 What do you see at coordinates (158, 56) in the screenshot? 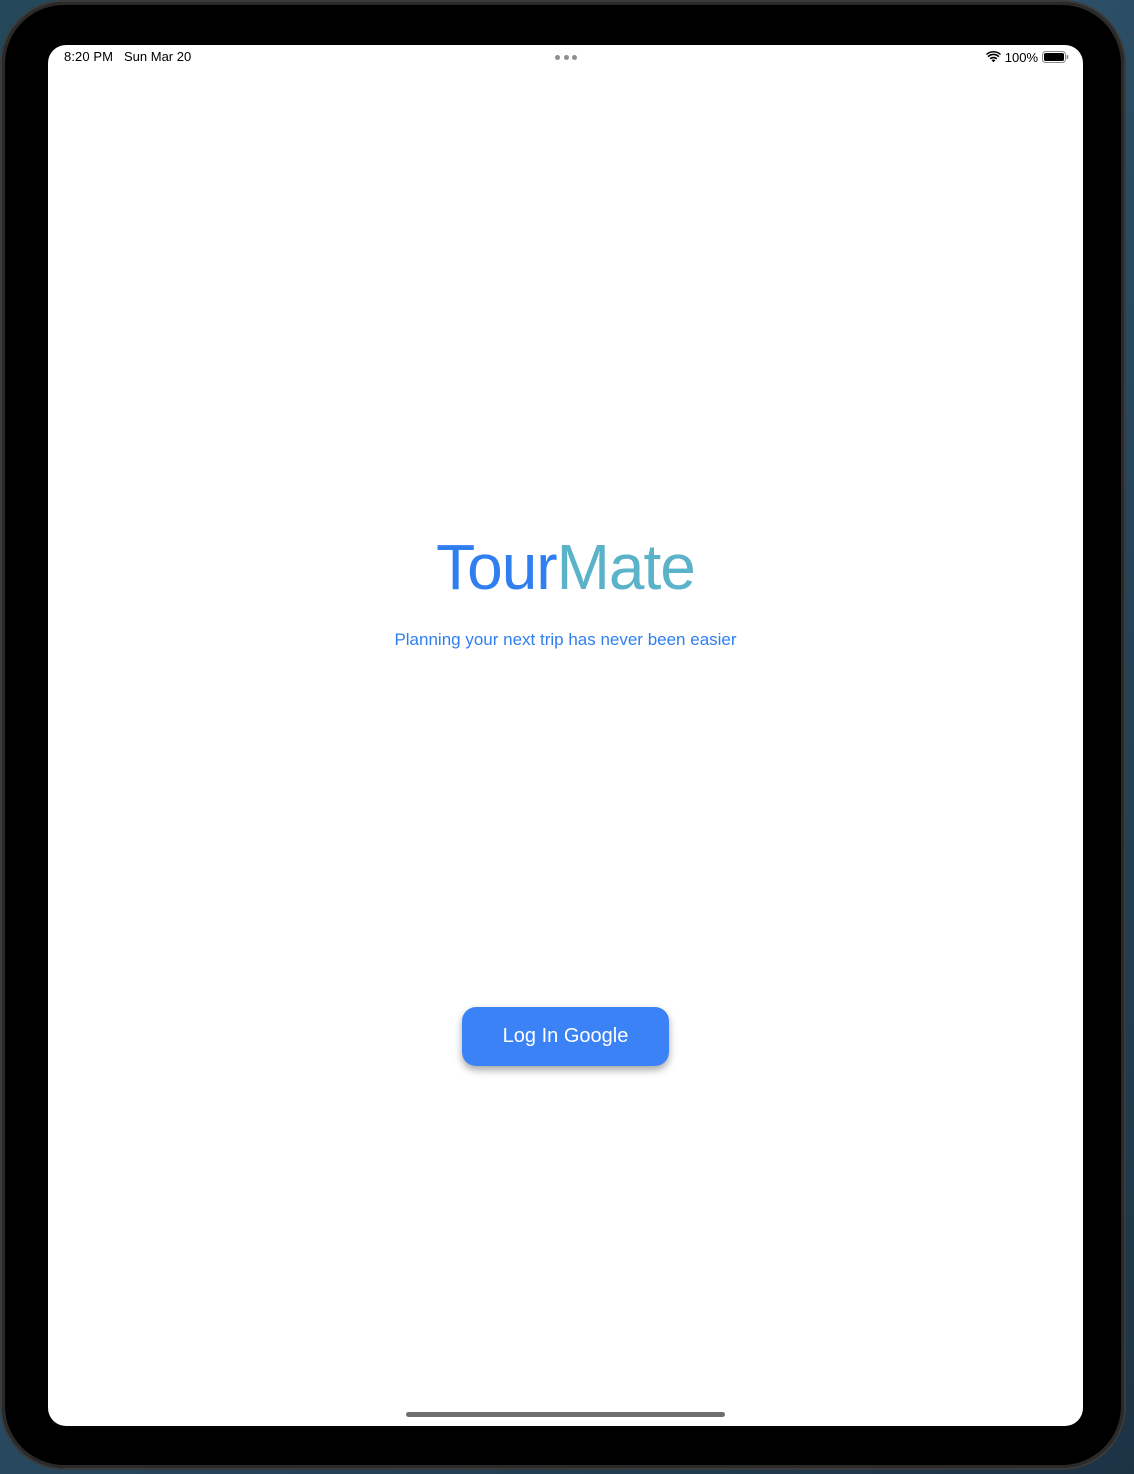
I see `status-date: Sun Mar 20` at bounding box center [158, 56].